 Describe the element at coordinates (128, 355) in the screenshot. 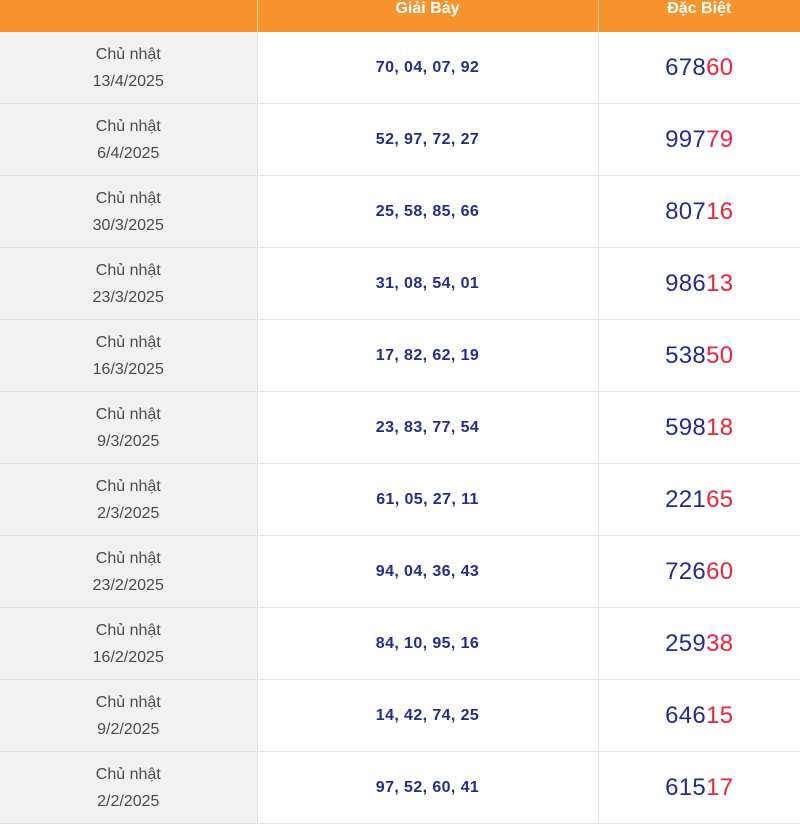

I see `draw-date-cell: Chủ nhật 16/3/2025` at that location.